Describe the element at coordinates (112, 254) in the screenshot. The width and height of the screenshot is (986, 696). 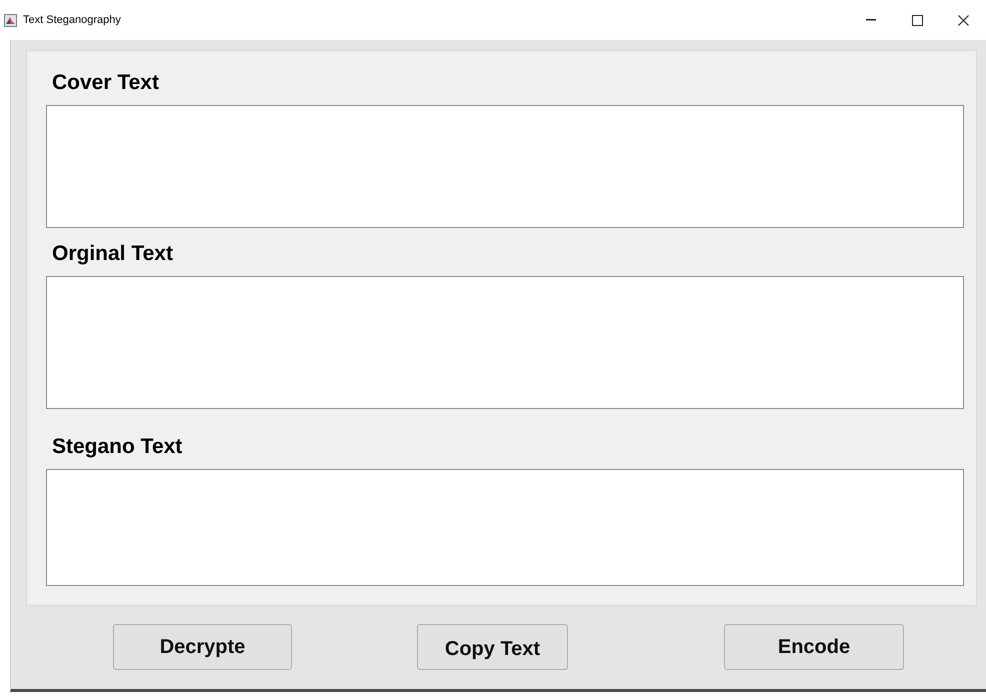
I see `section-label: Orginal Text` at that location.